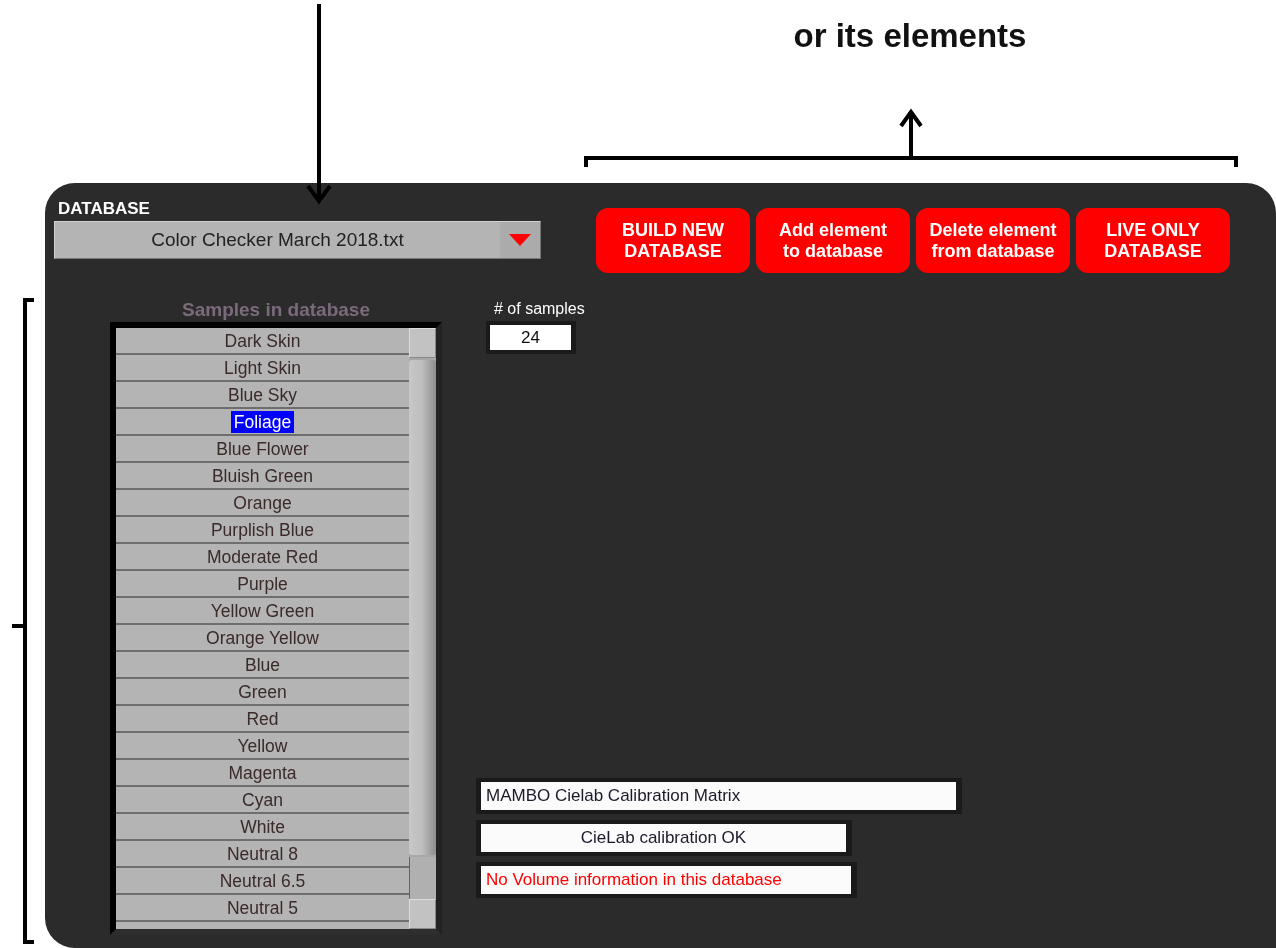  What do you see at coordinates (262, 367) in the screenshot?
I see `list-item: Light Skin` at bounding box center [262, 367].